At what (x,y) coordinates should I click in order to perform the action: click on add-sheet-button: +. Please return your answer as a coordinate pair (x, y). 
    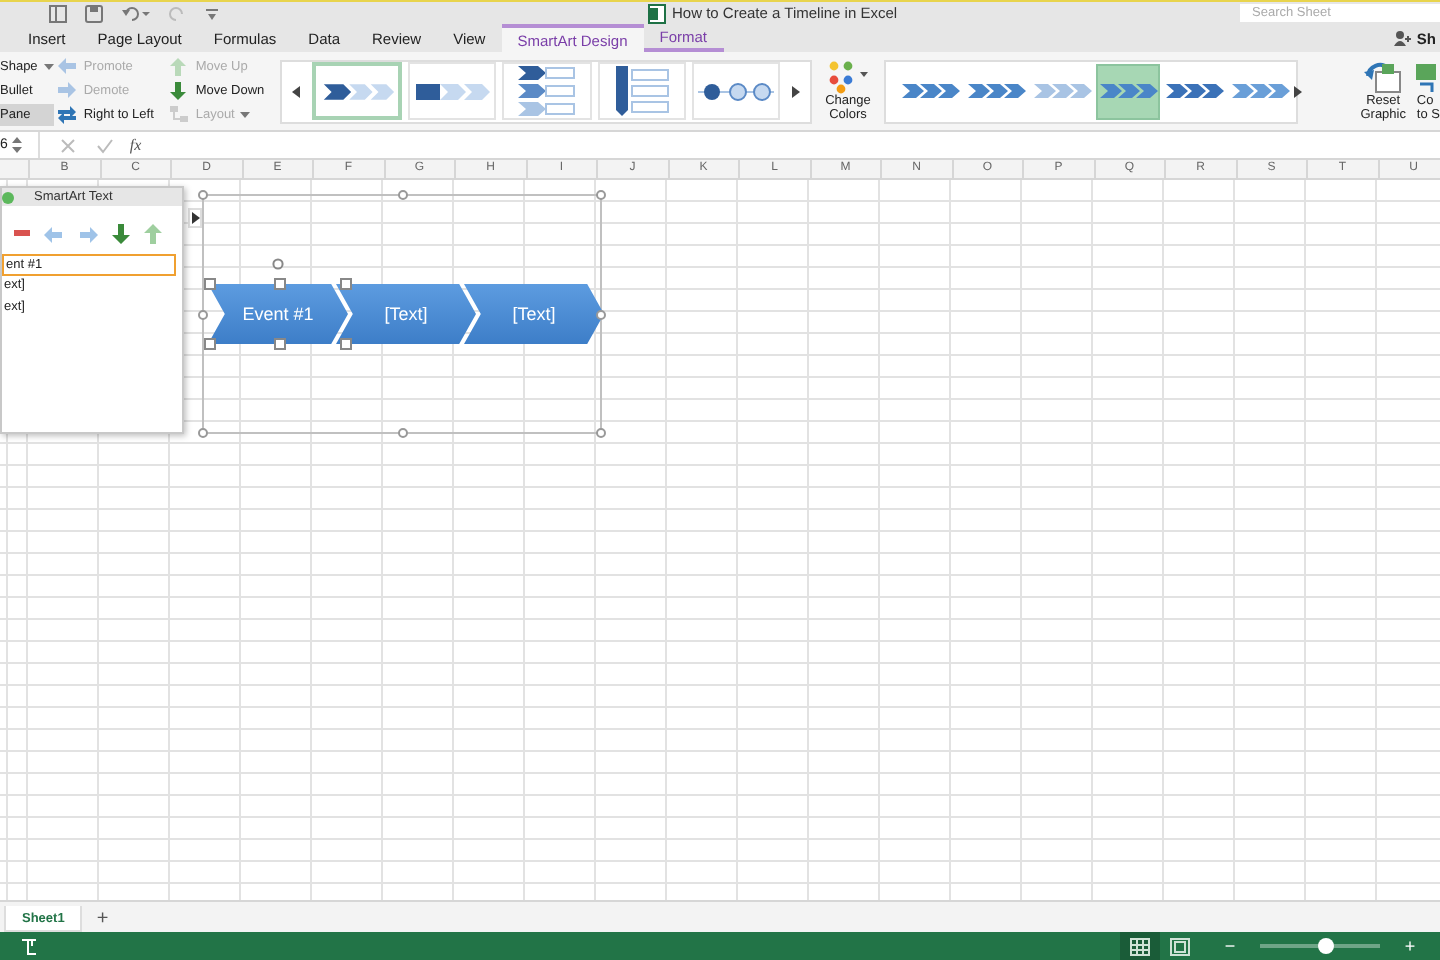
    Looking at the image, I should click on (102, 919).